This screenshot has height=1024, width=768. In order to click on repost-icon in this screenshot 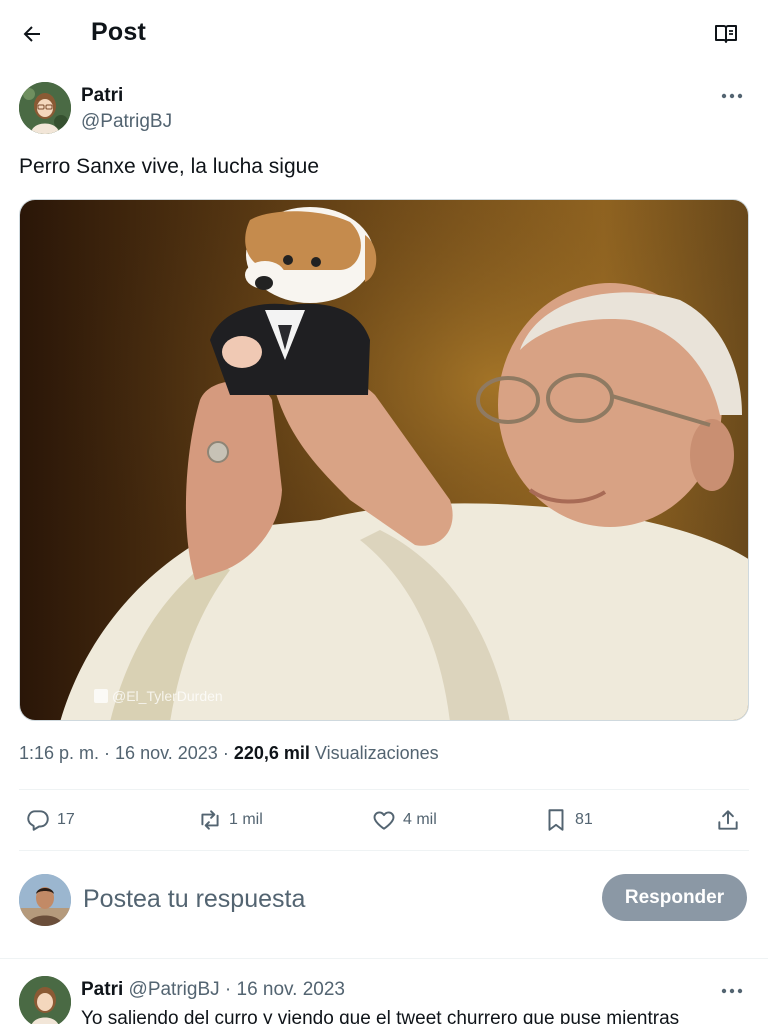, I will do `click(210, 820)`.